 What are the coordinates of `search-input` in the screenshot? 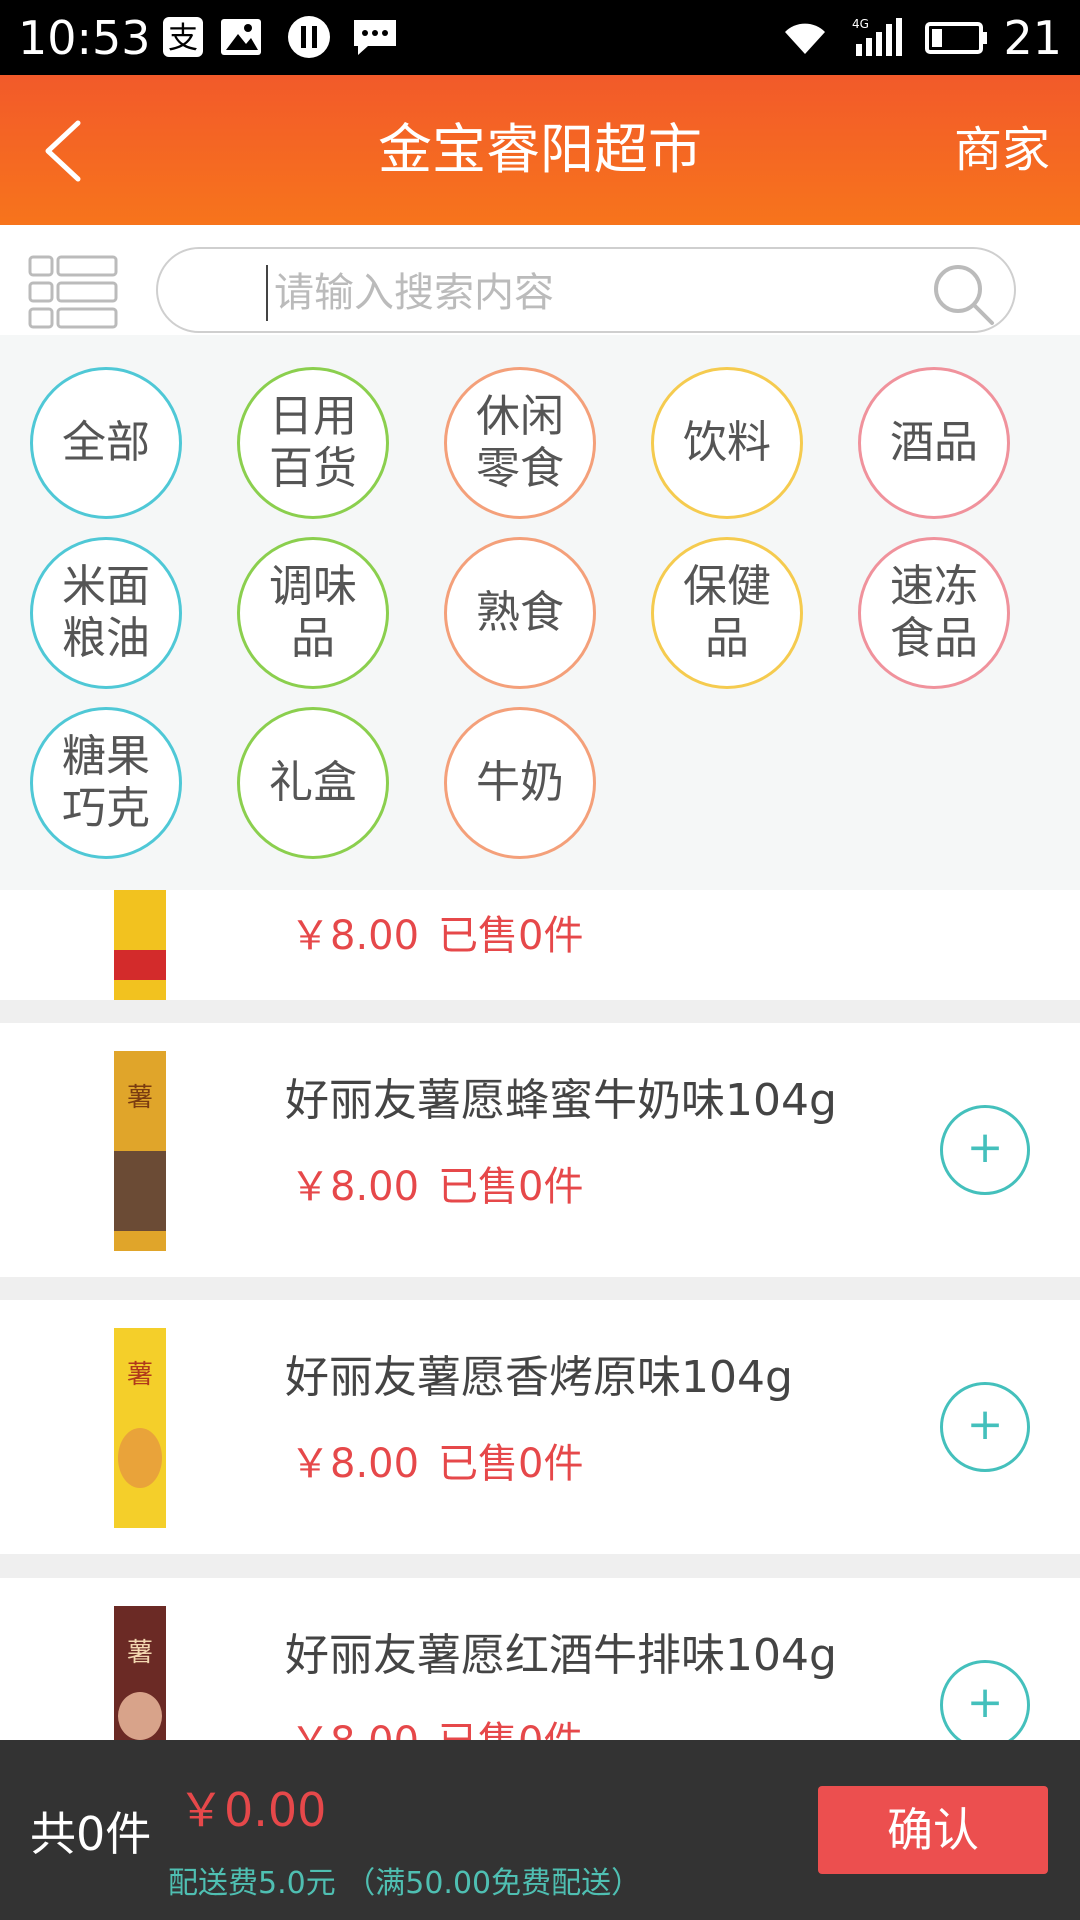 It's located at (571, 293).